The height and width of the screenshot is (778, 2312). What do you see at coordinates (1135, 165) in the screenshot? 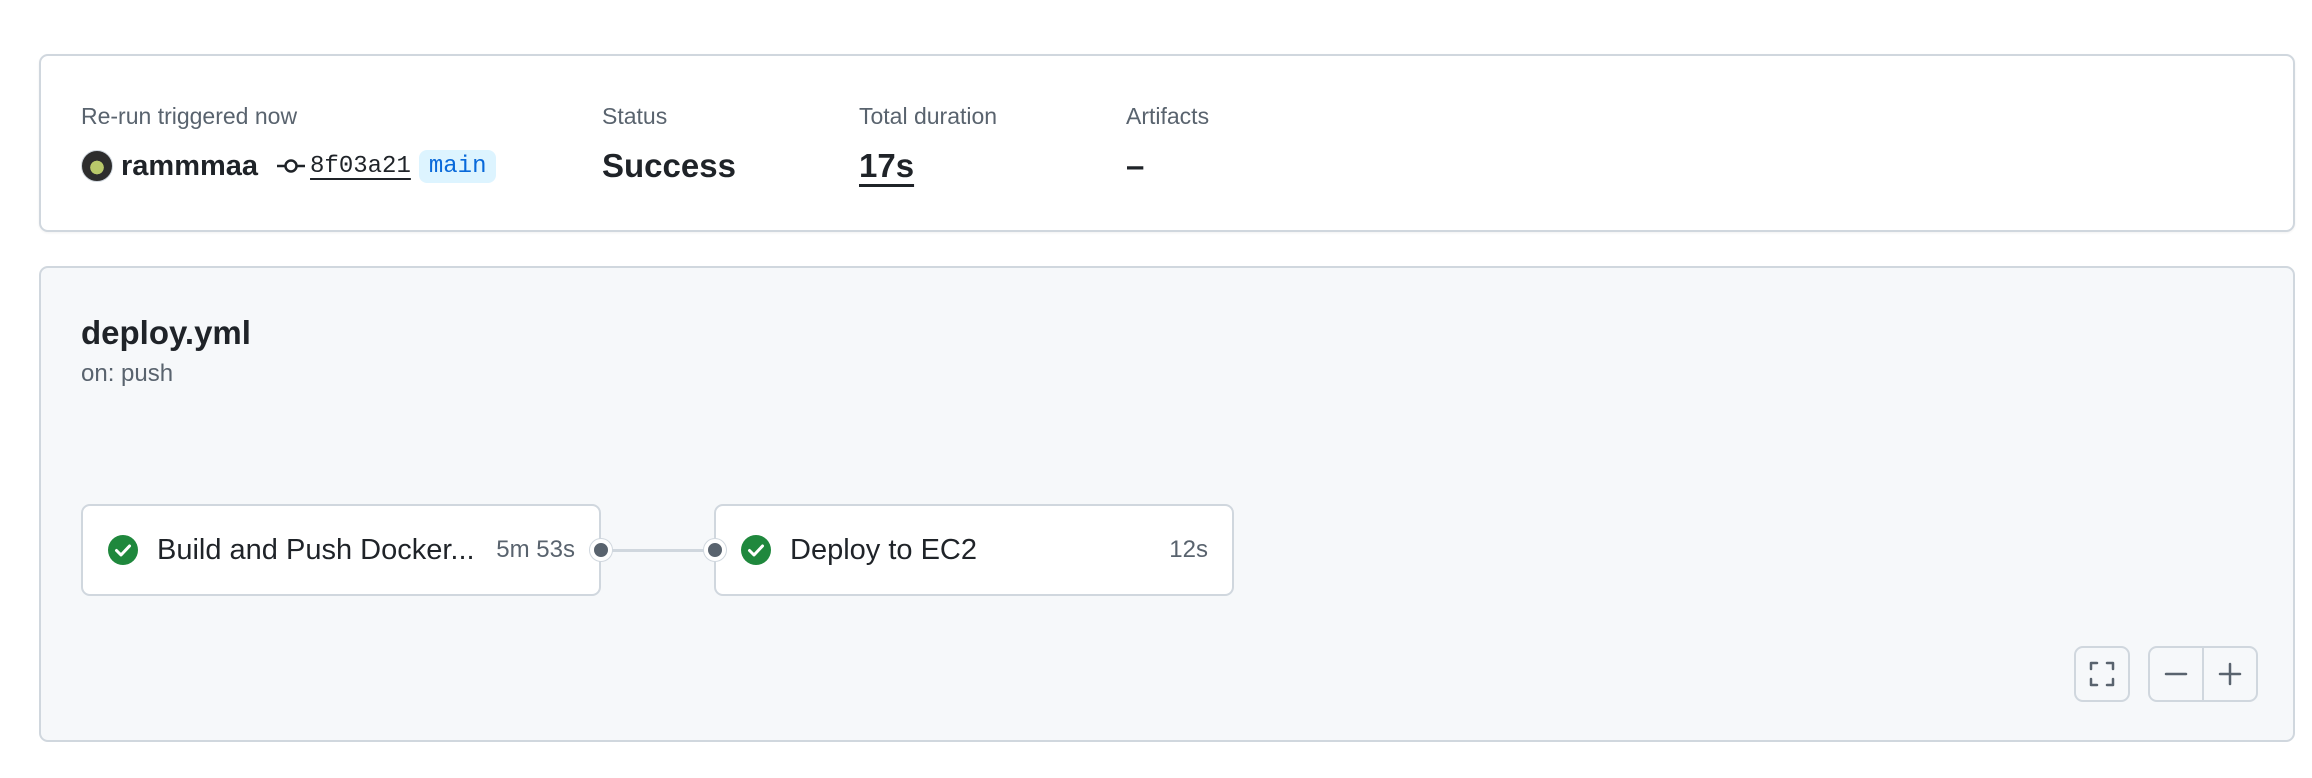
I see `artifacts-value: –` at bounding box center [1135, 165].